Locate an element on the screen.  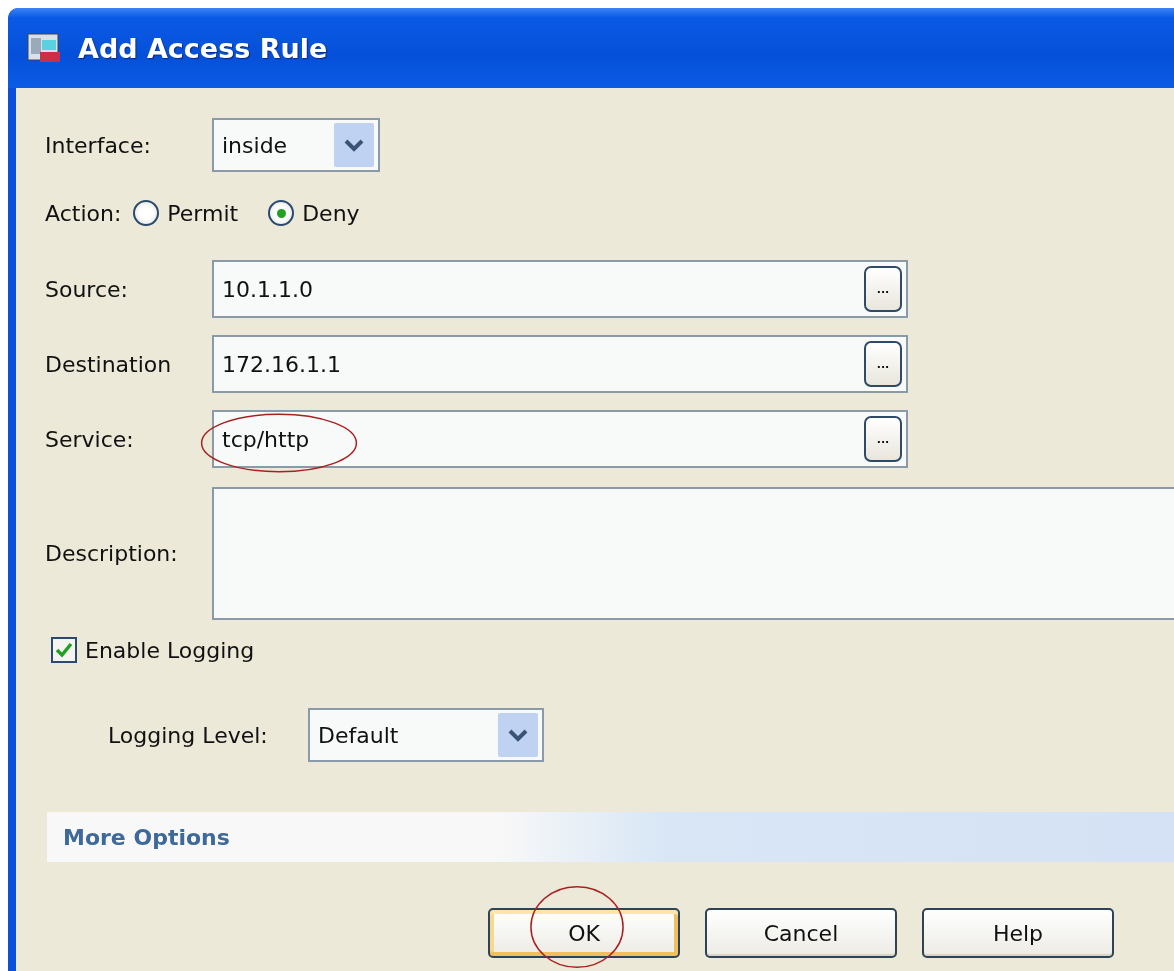
field-label: Service: is located at coordinates (90, 439).